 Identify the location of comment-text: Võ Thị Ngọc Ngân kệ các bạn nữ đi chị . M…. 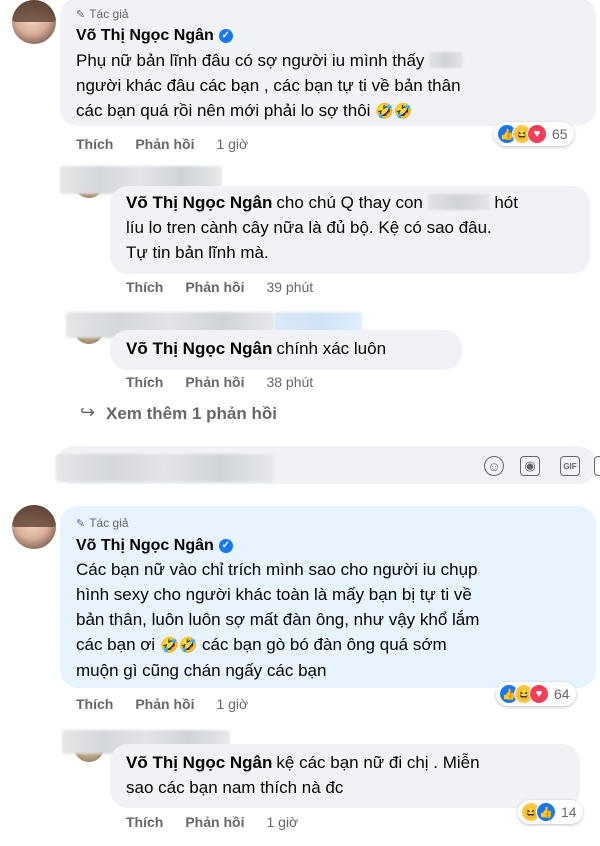
(351, 775).